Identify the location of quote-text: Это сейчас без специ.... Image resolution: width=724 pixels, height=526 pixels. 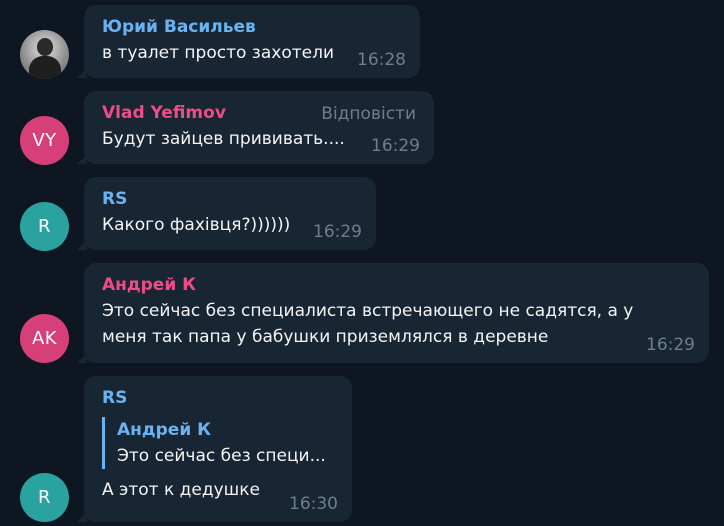
(221, 456).